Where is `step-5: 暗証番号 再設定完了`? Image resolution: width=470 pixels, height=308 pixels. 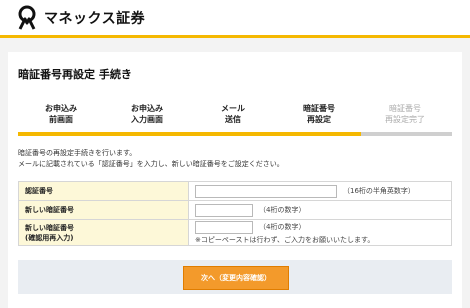 step-5: 暗証番号 再設定完了 is located at coordinates (405, 114).